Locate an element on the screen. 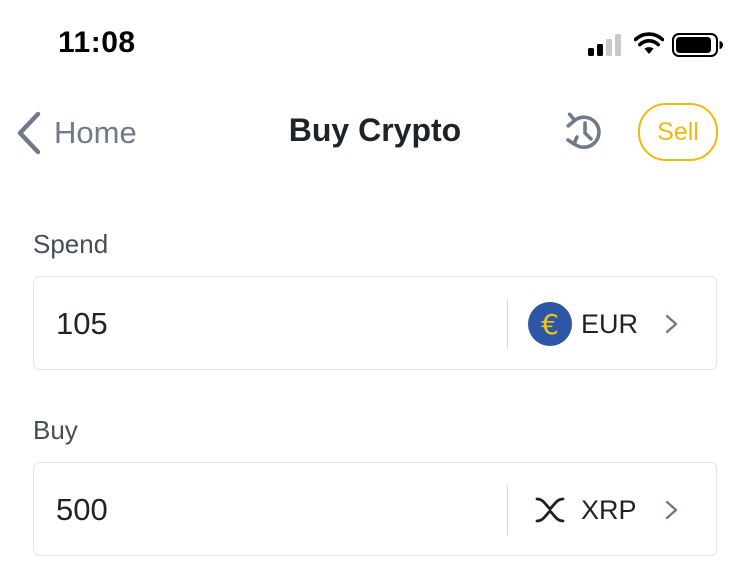 This screenshot has height=579, width=750. buy-currency-selector: XRP is located at coordinates (618, 510).